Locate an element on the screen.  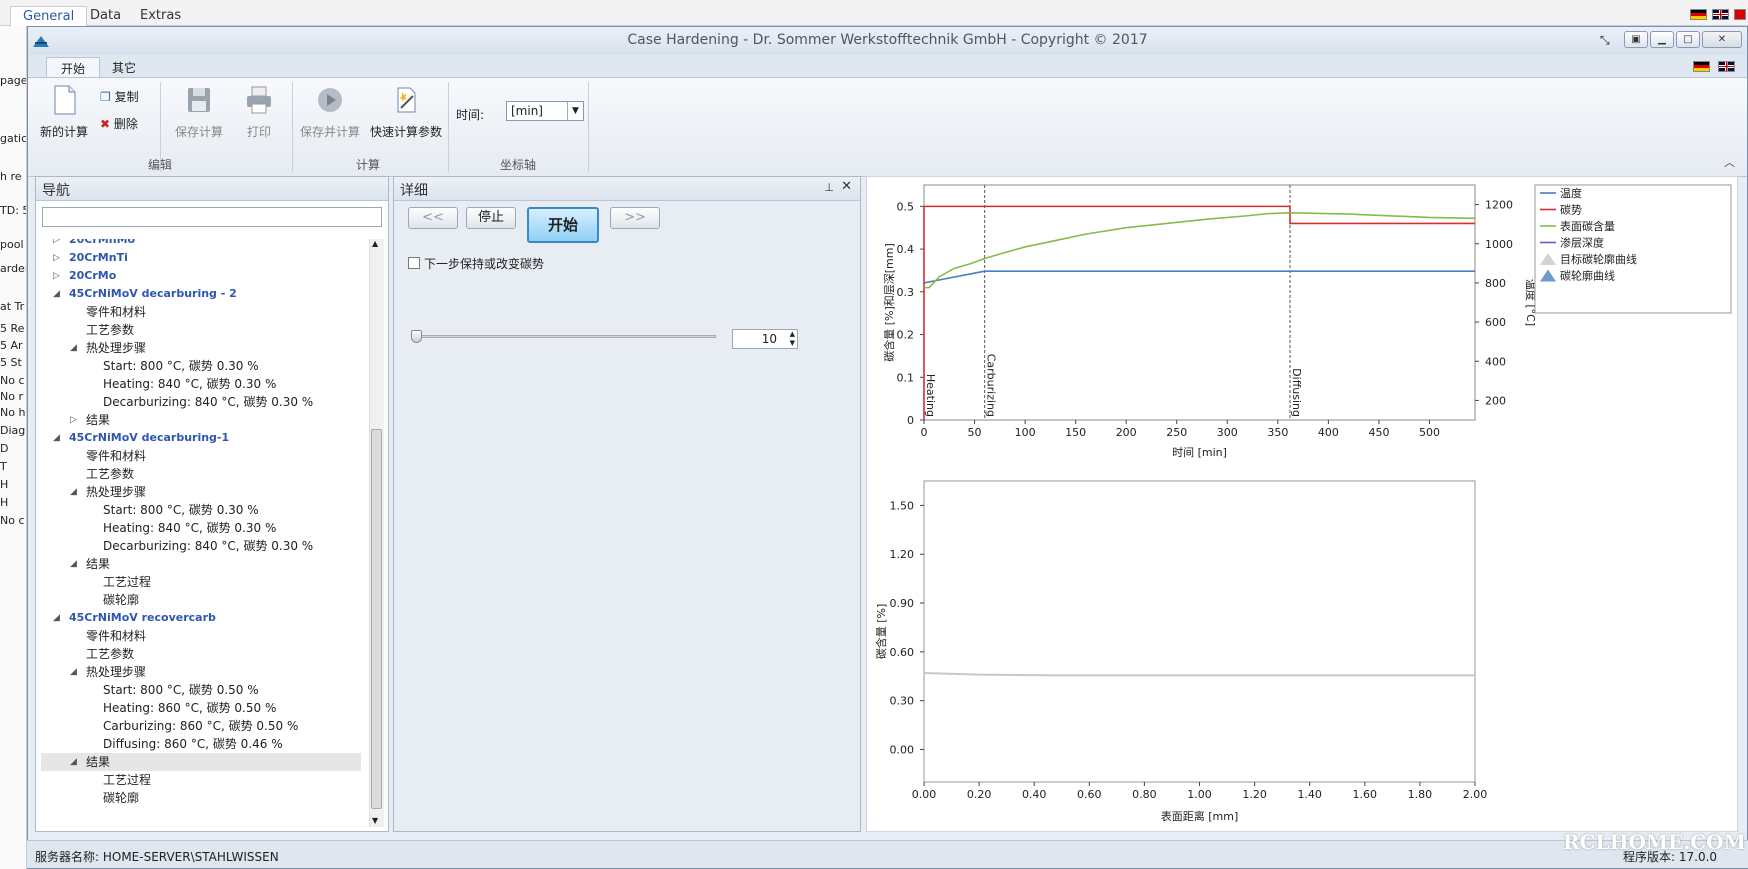
delete-label: 删除 is located at coordinates (125, 124).